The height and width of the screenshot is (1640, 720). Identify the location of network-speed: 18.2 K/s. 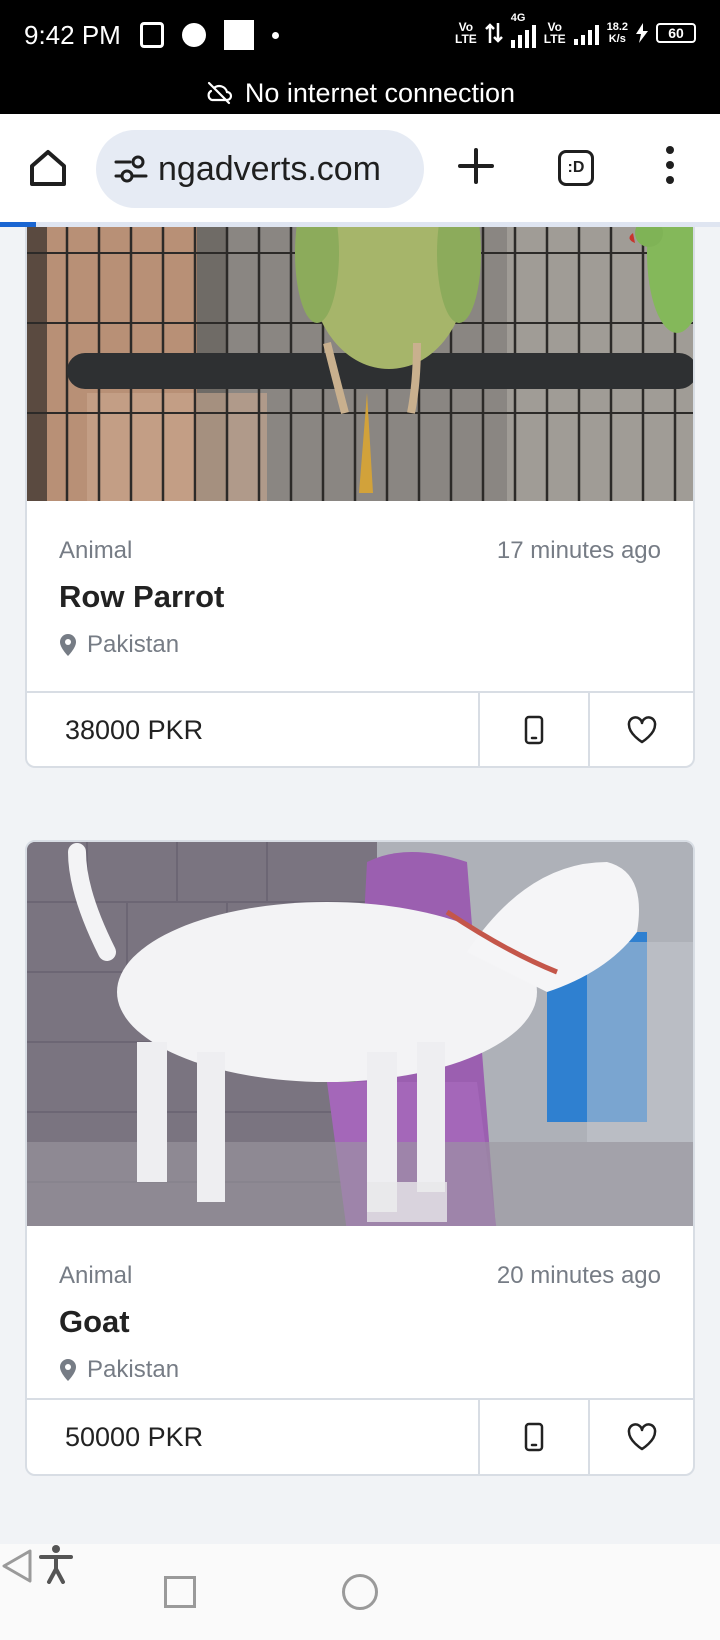
(617, 33).